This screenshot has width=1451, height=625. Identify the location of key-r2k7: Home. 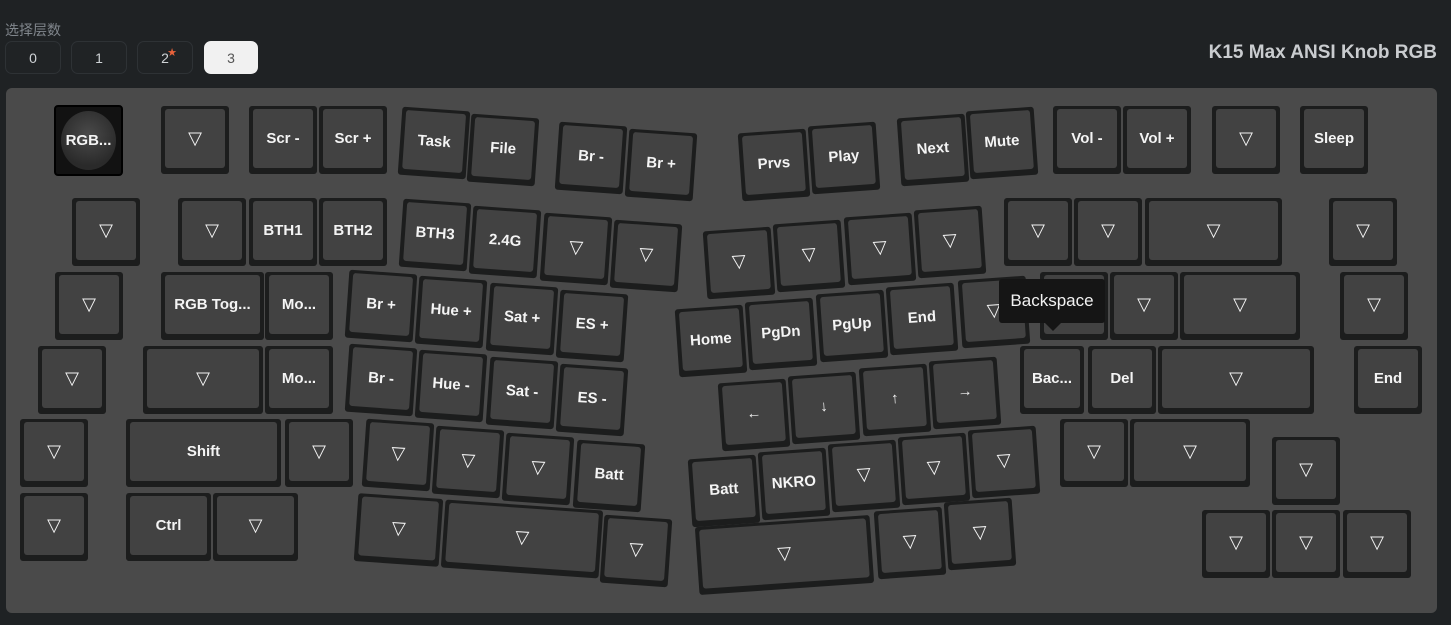
(711, 341).